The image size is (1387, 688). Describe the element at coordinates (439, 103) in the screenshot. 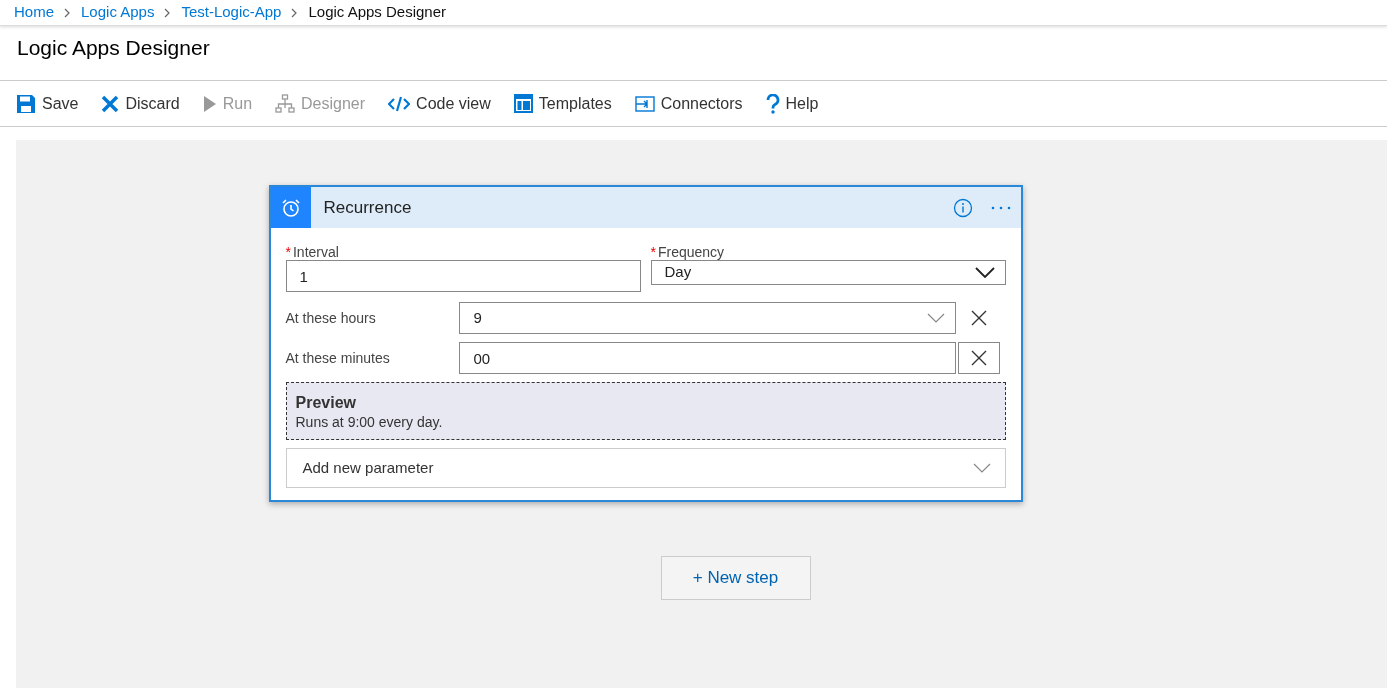

I see `toolbar-button: Code view` at that location.